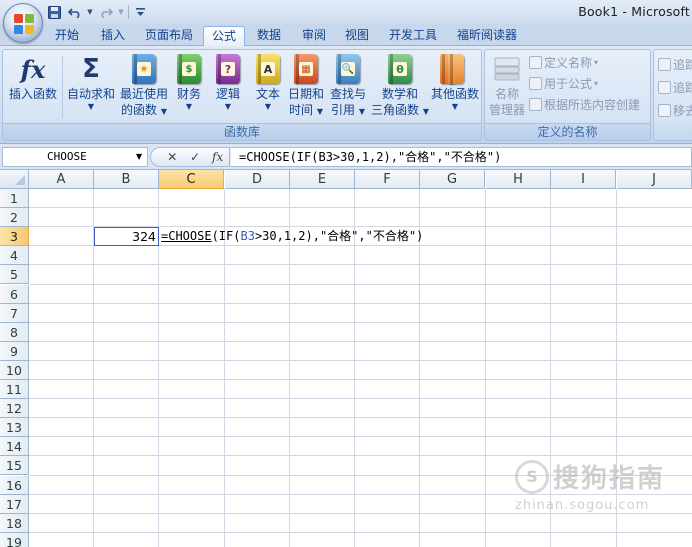 This screenshot has height=547, width=692. I want to click on office-logo-icon, so click(24, 24).